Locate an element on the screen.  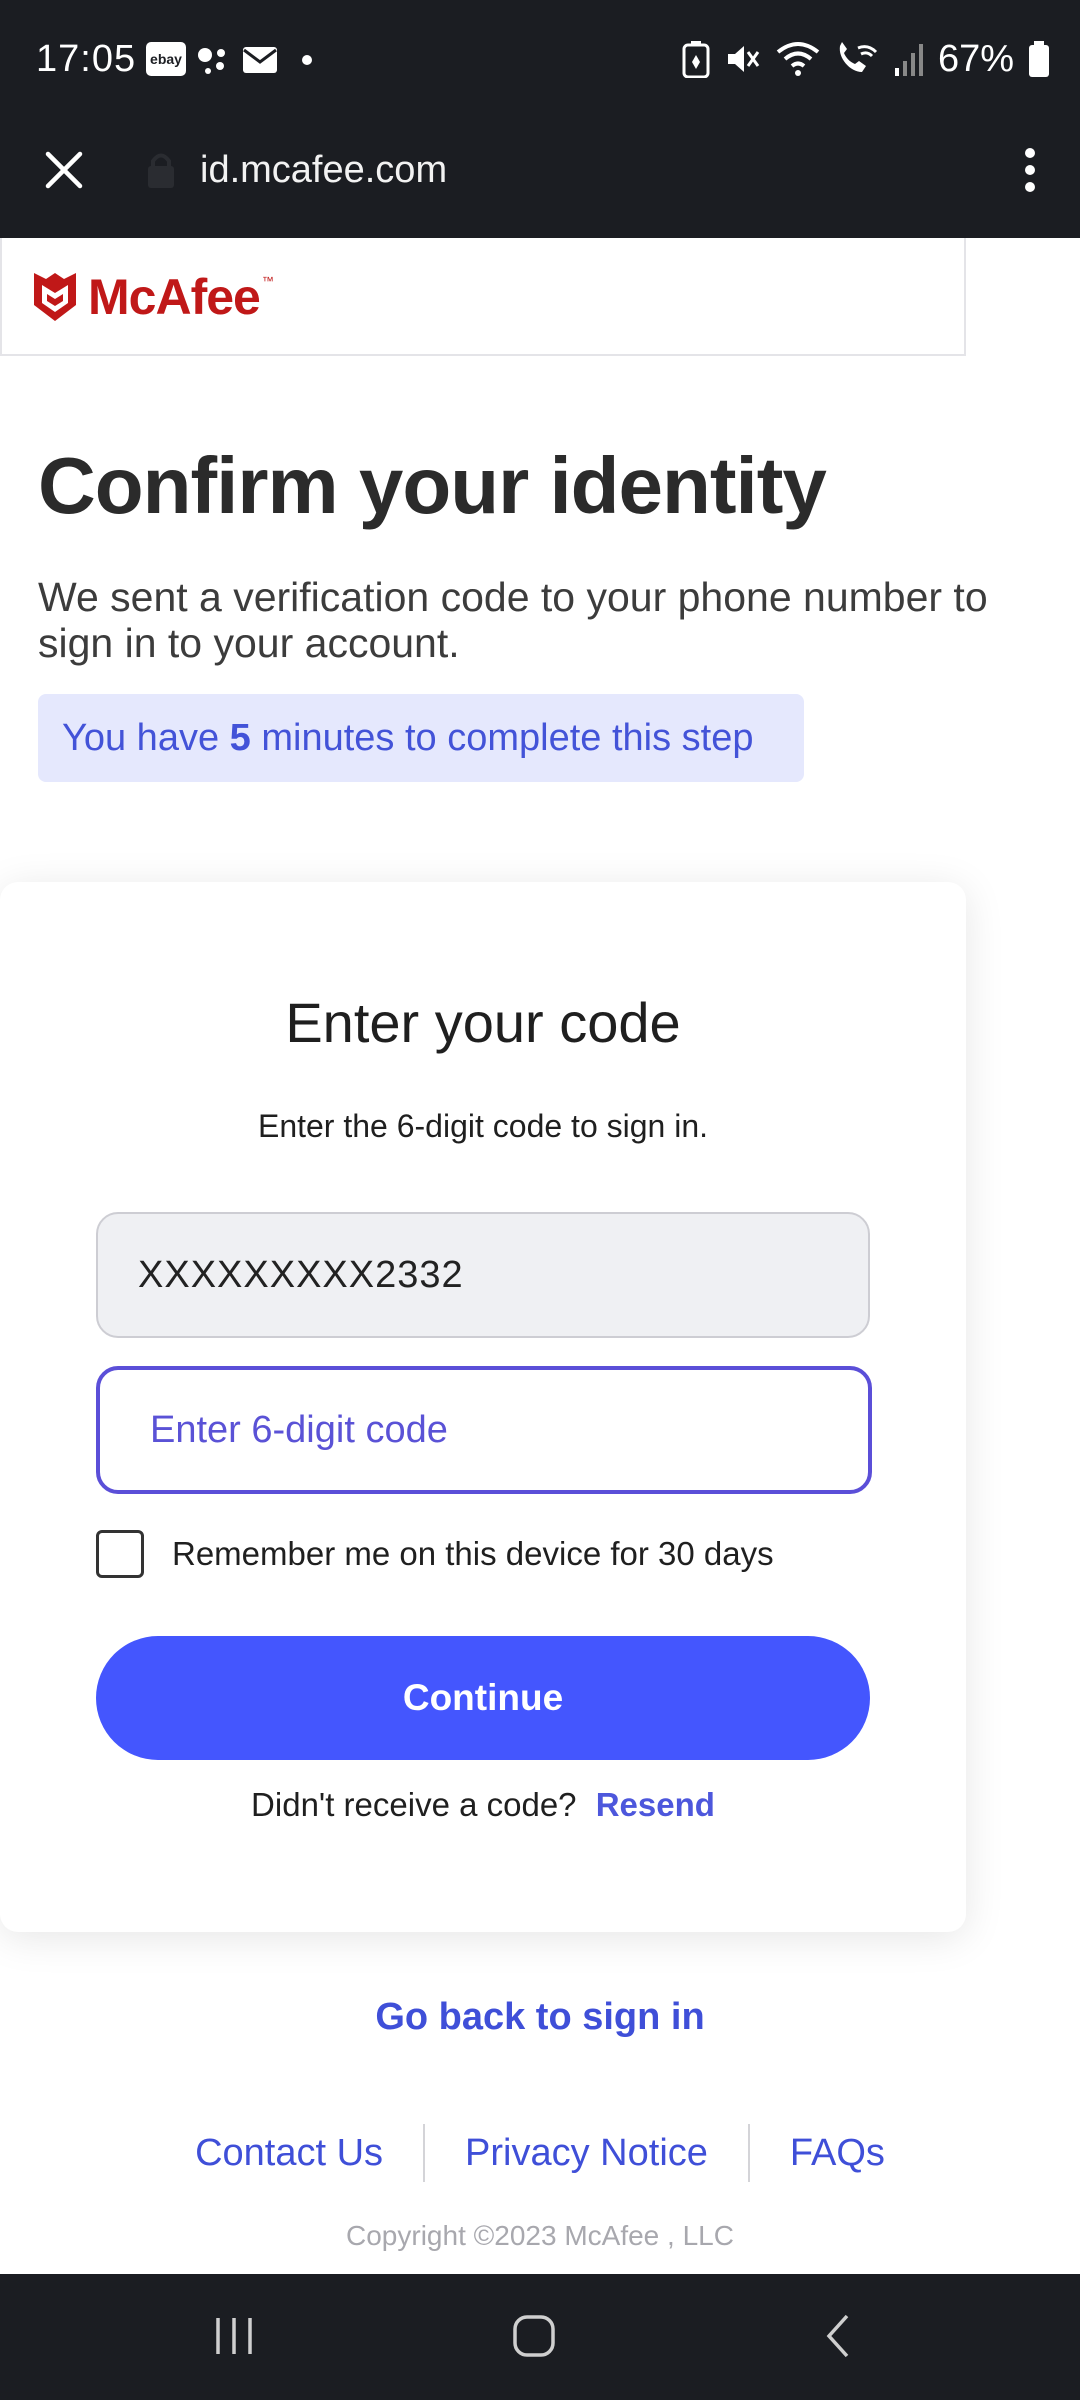
battery-icon is located at coordinates (1039, 59).